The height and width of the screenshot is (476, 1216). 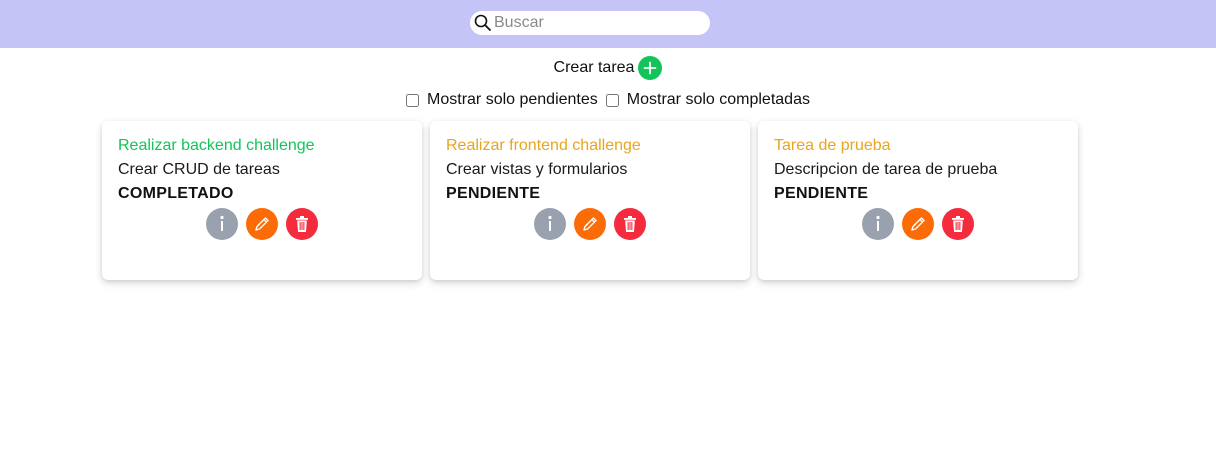 I want to click on create-task-row: Crear tarea, so click(x=608, y=68).